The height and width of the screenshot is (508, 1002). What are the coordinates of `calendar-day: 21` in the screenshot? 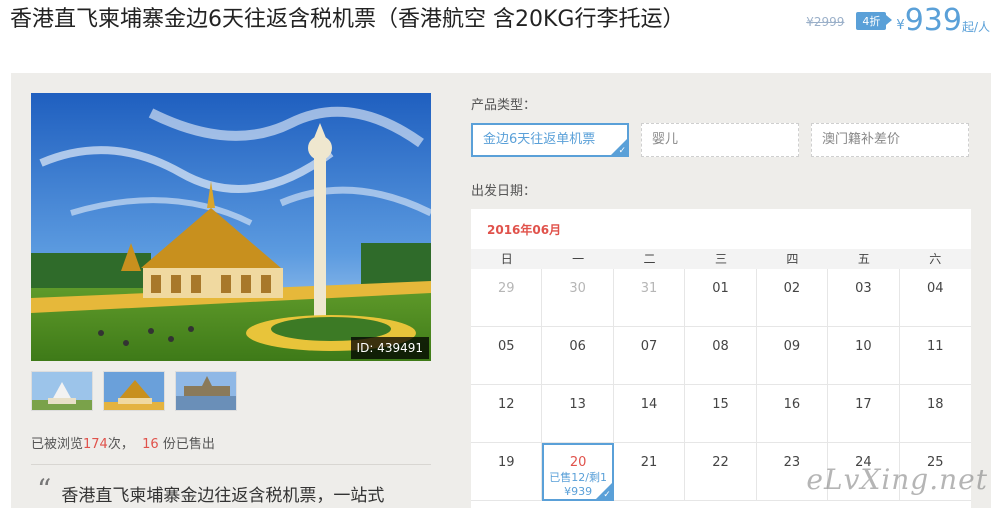 It's located at (649, 472).